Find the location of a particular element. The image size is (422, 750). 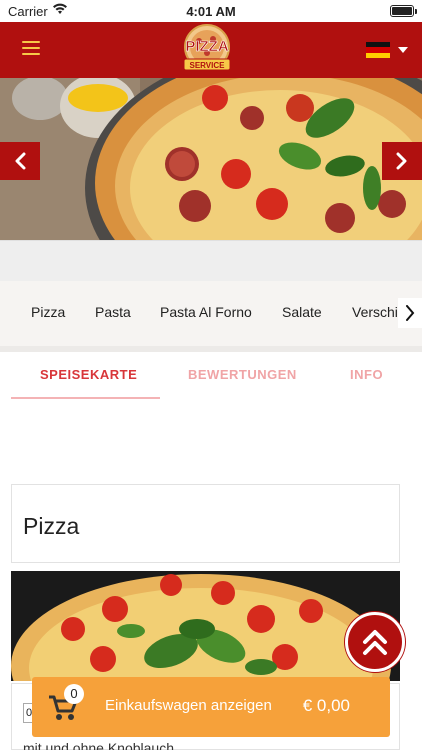

clock: 4:01 AM is located at coordinates (211, 11).